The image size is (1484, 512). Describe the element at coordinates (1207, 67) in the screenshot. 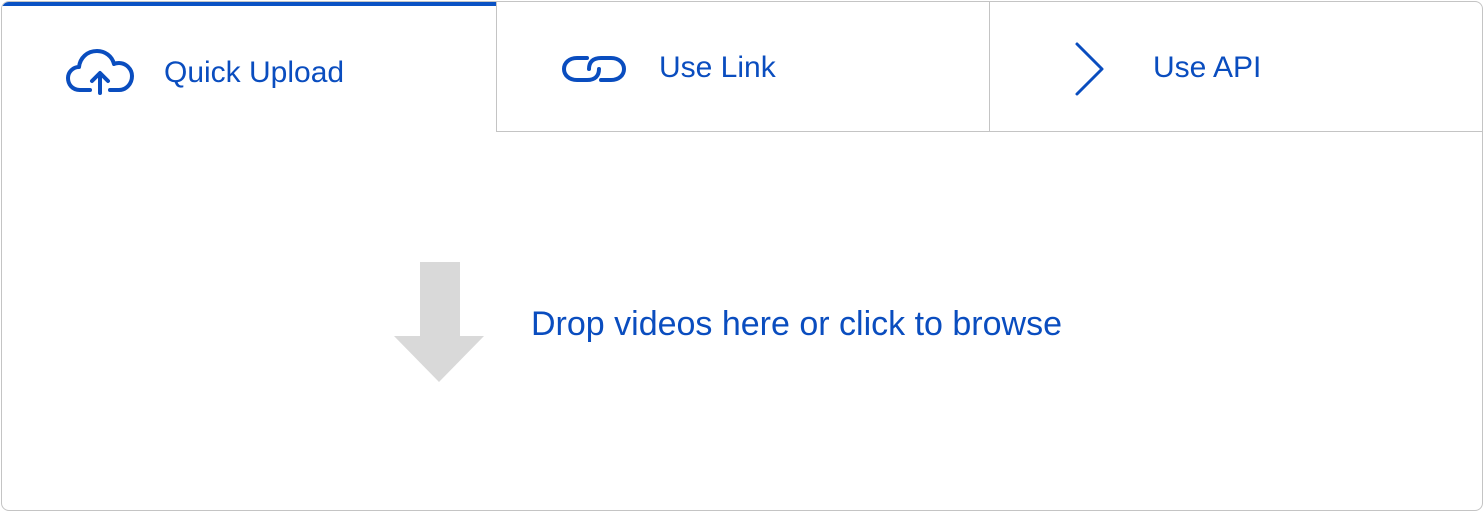

I see `tab-use-api-label: Use API` at that location.